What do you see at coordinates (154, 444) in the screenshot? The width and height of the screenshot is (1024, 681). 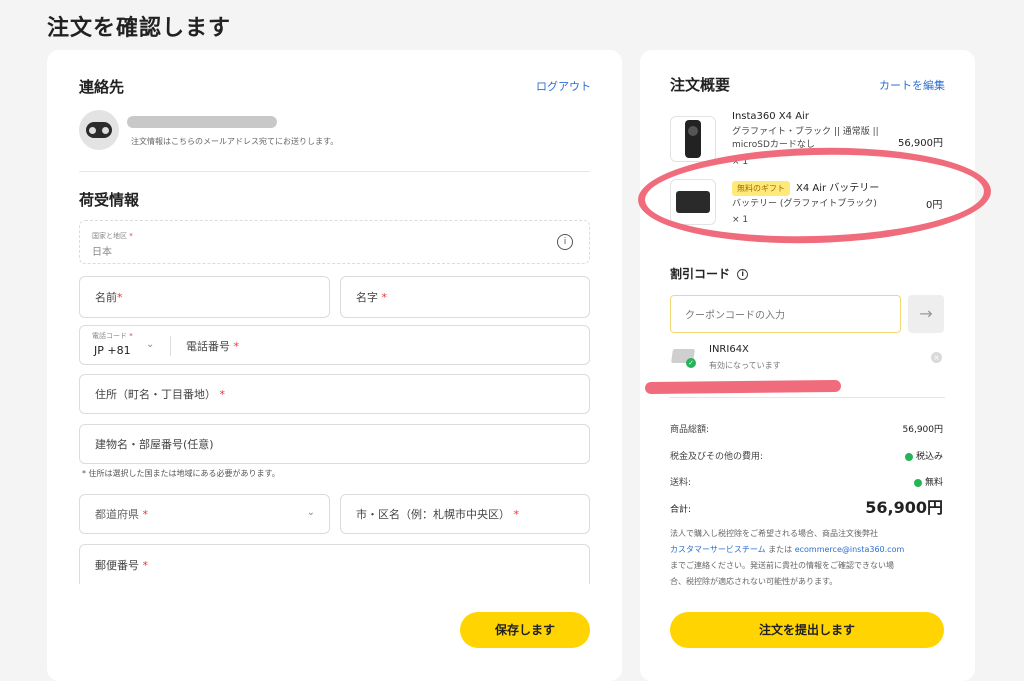 I see `building-placeholder: 建物名・部屋番号(任意)` at bounding box center [154, 444].